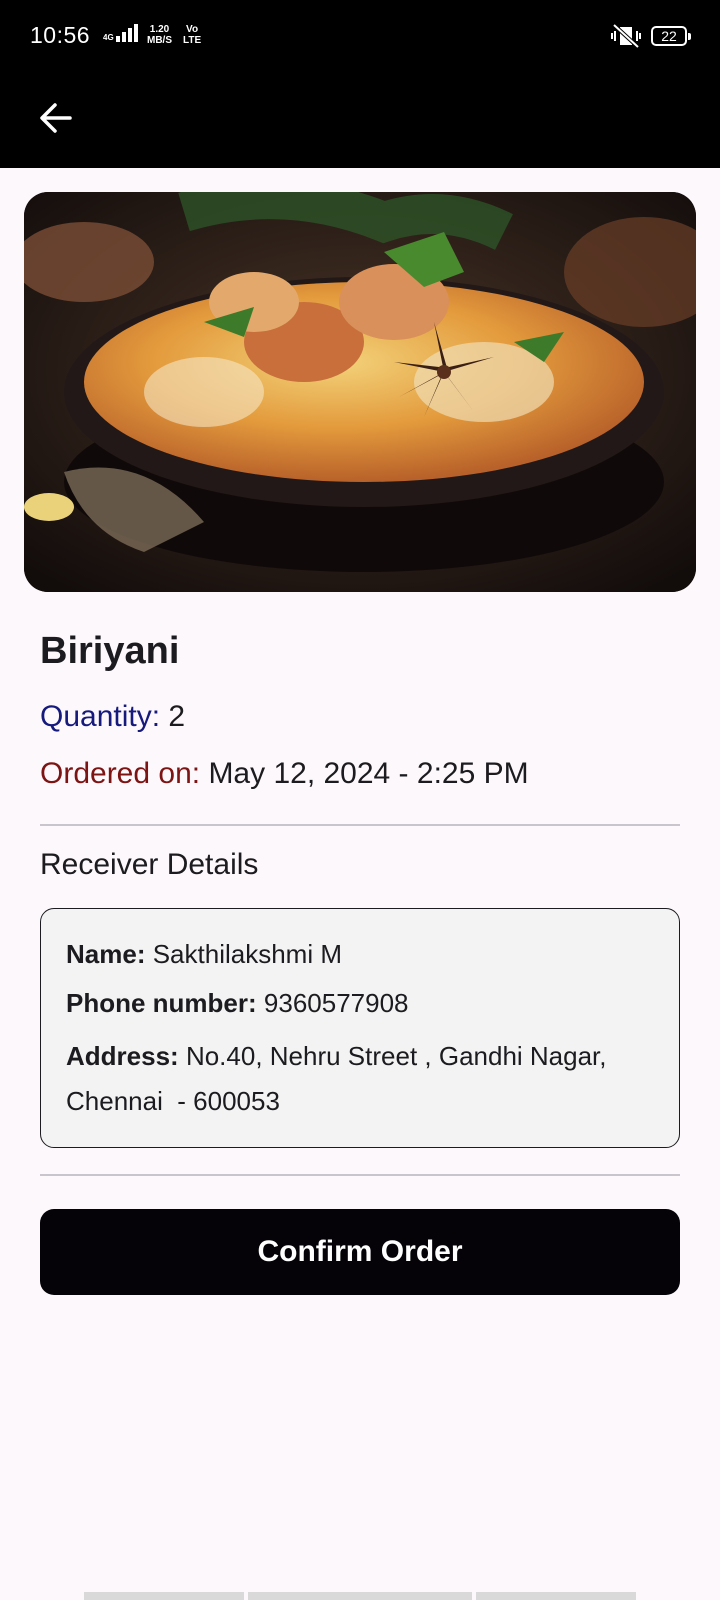 The image size is (720, 1600). Describe the element at coordinates (110, 651) in the screenshot. I see `item-title: Biriyani` at that location.